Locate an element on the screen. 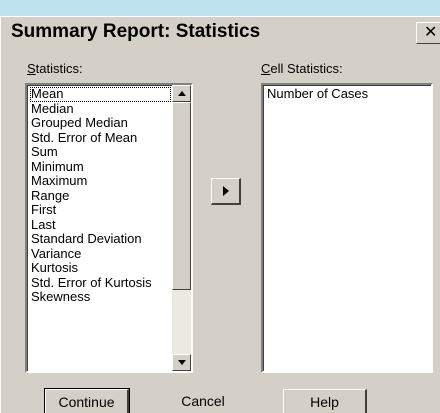 Image resolution: width=440 pixels, height=413 pixels. statistics-list-item: Standard Deviation is located at coordinates (100, 239).